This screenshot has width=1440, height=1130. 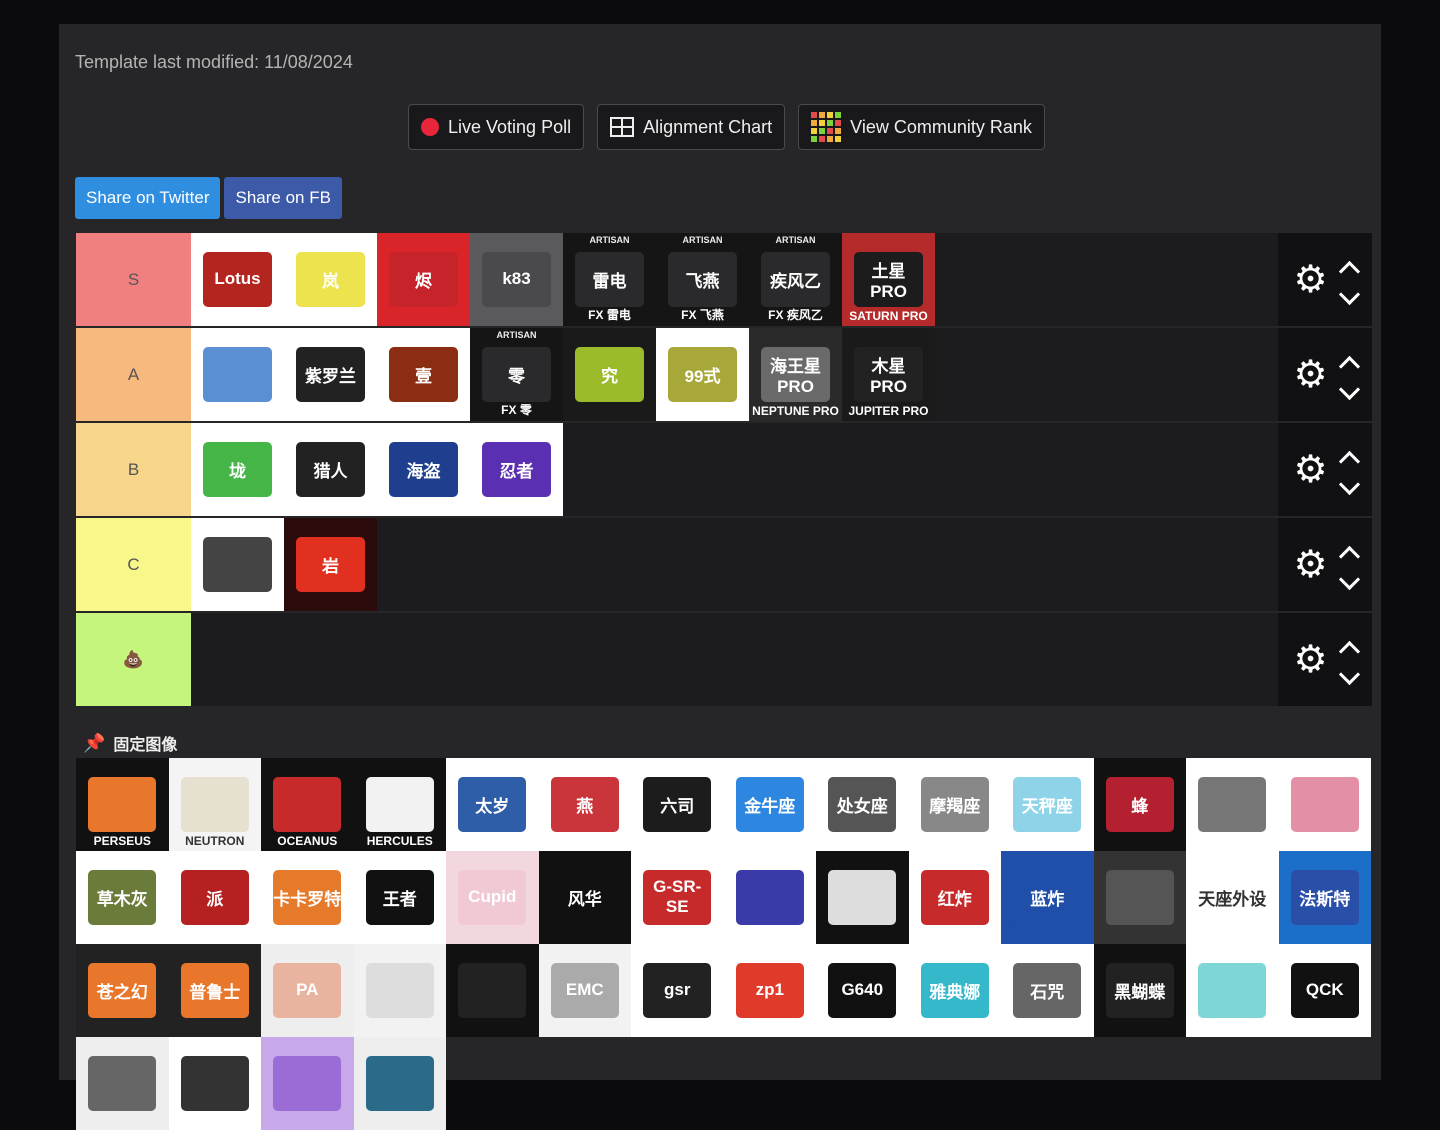 What do you see at coordinates (677, 897) in the screenshot?
I see `pool-mousepad-image: G-SR-SE` at bounding box center [677, 897].